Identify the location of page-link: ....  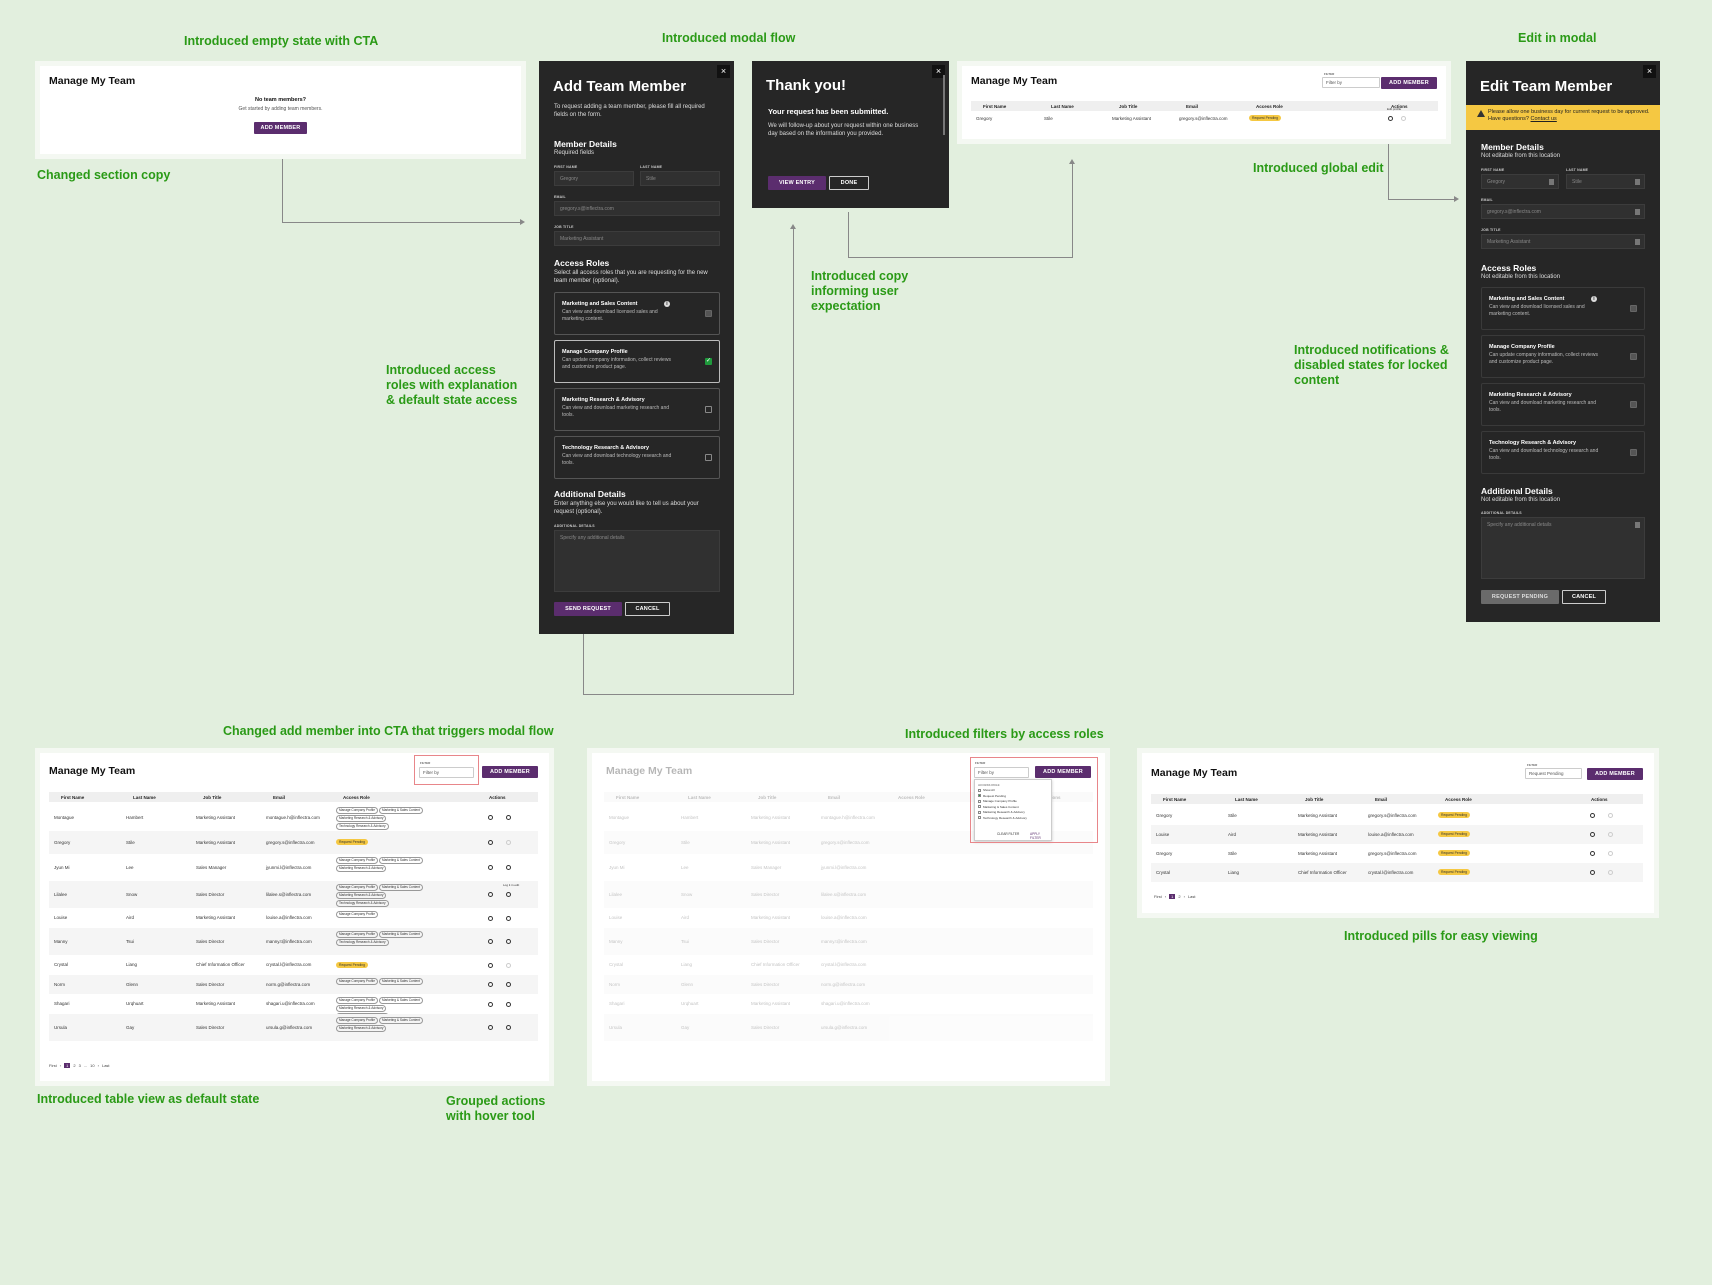
(85, 1065).